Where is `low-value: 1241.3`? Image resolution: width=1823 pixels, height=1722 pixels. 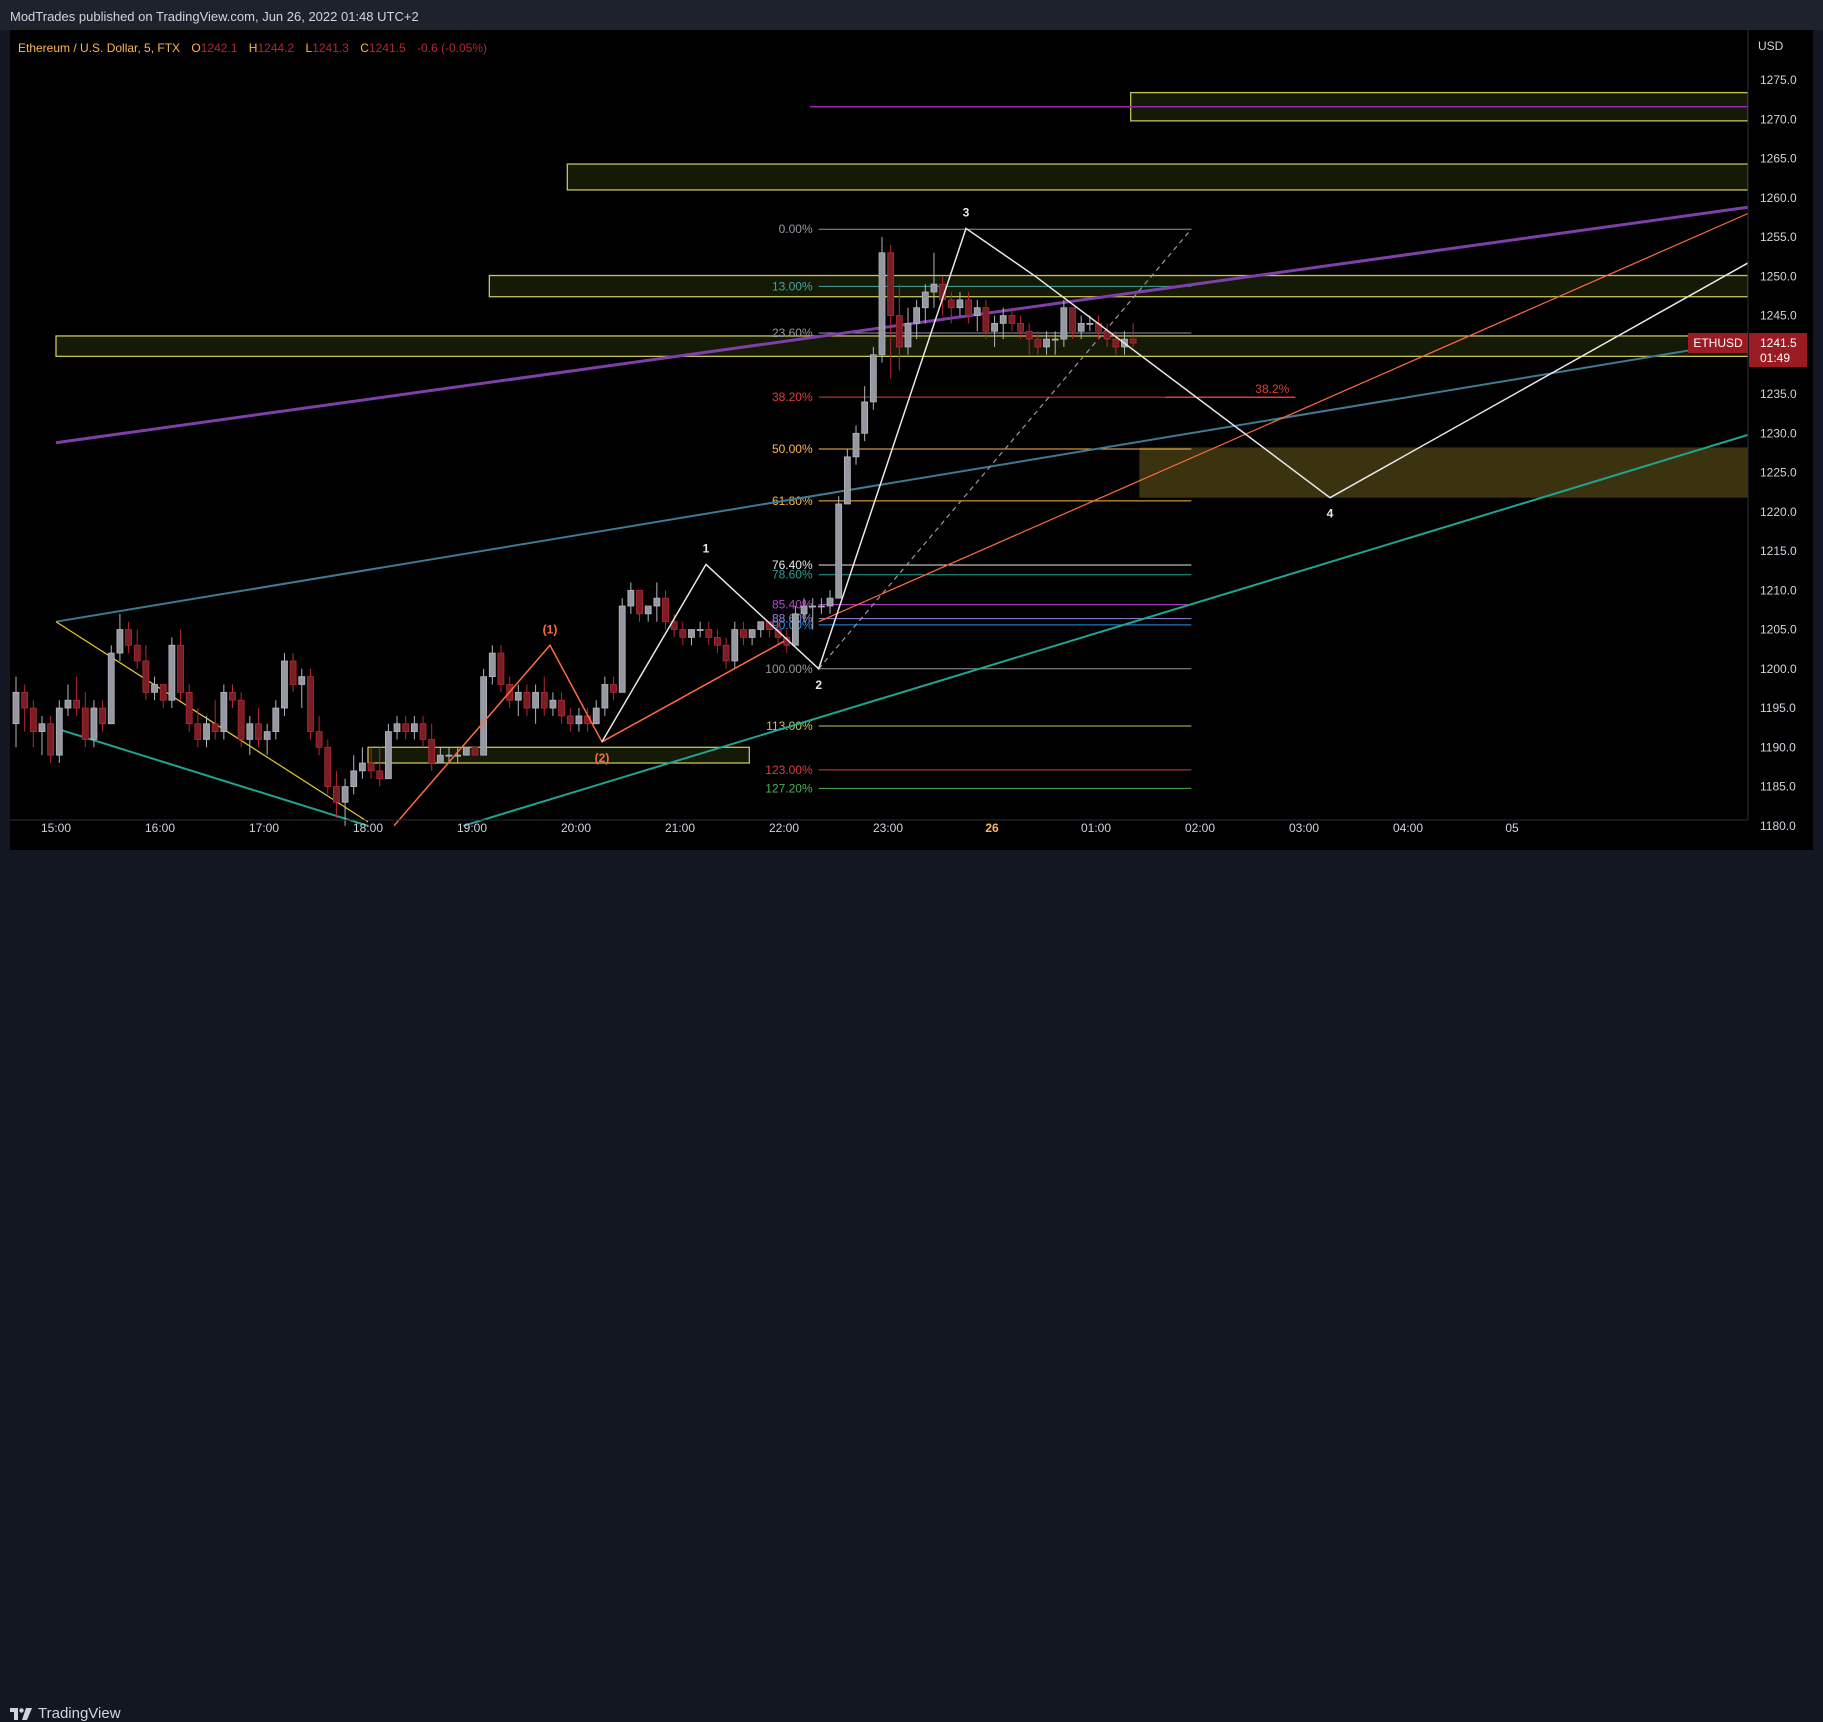
low-value: 1241.3 is located at coordinates (330, 48).